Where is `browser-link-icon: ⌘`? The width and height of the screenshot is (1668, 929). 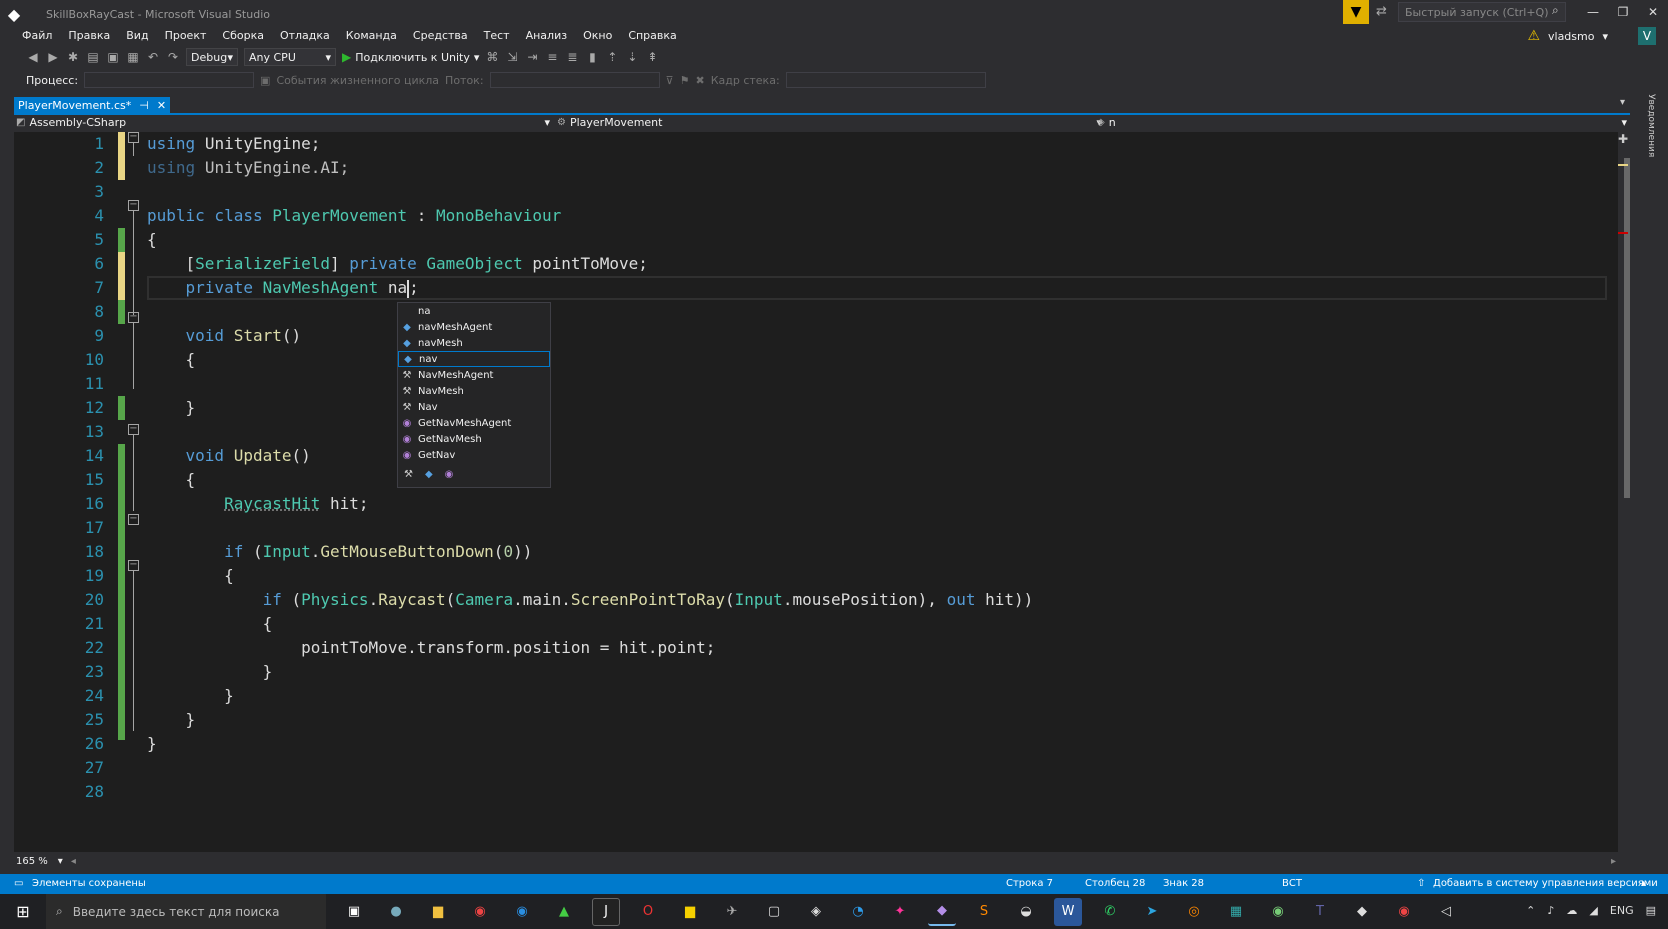
browser-link-icon: ⌘ is located at coordinates (492, 57).